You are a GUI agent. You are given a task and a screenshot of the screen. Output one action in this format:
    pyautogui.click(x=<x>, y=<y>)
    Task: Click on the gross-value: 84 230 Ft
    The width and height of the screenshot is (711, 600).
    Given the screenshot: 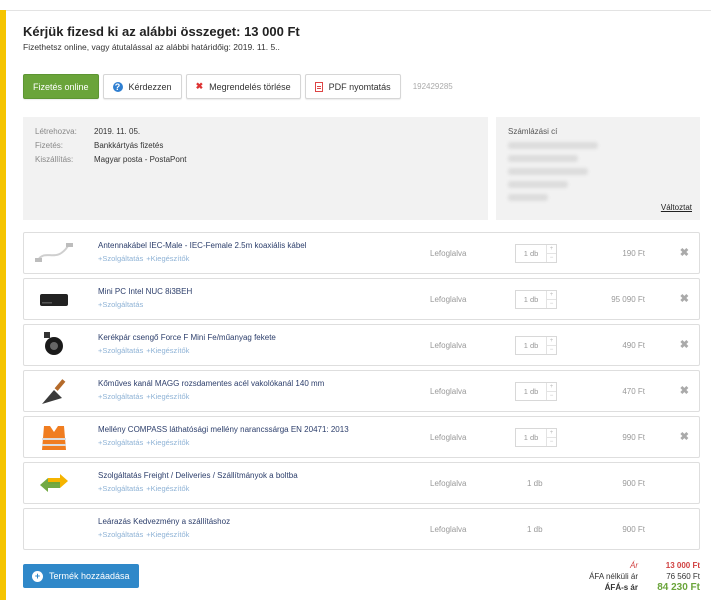 What is the action you would take?
    pyautogui.click(x=678, y=587)
    